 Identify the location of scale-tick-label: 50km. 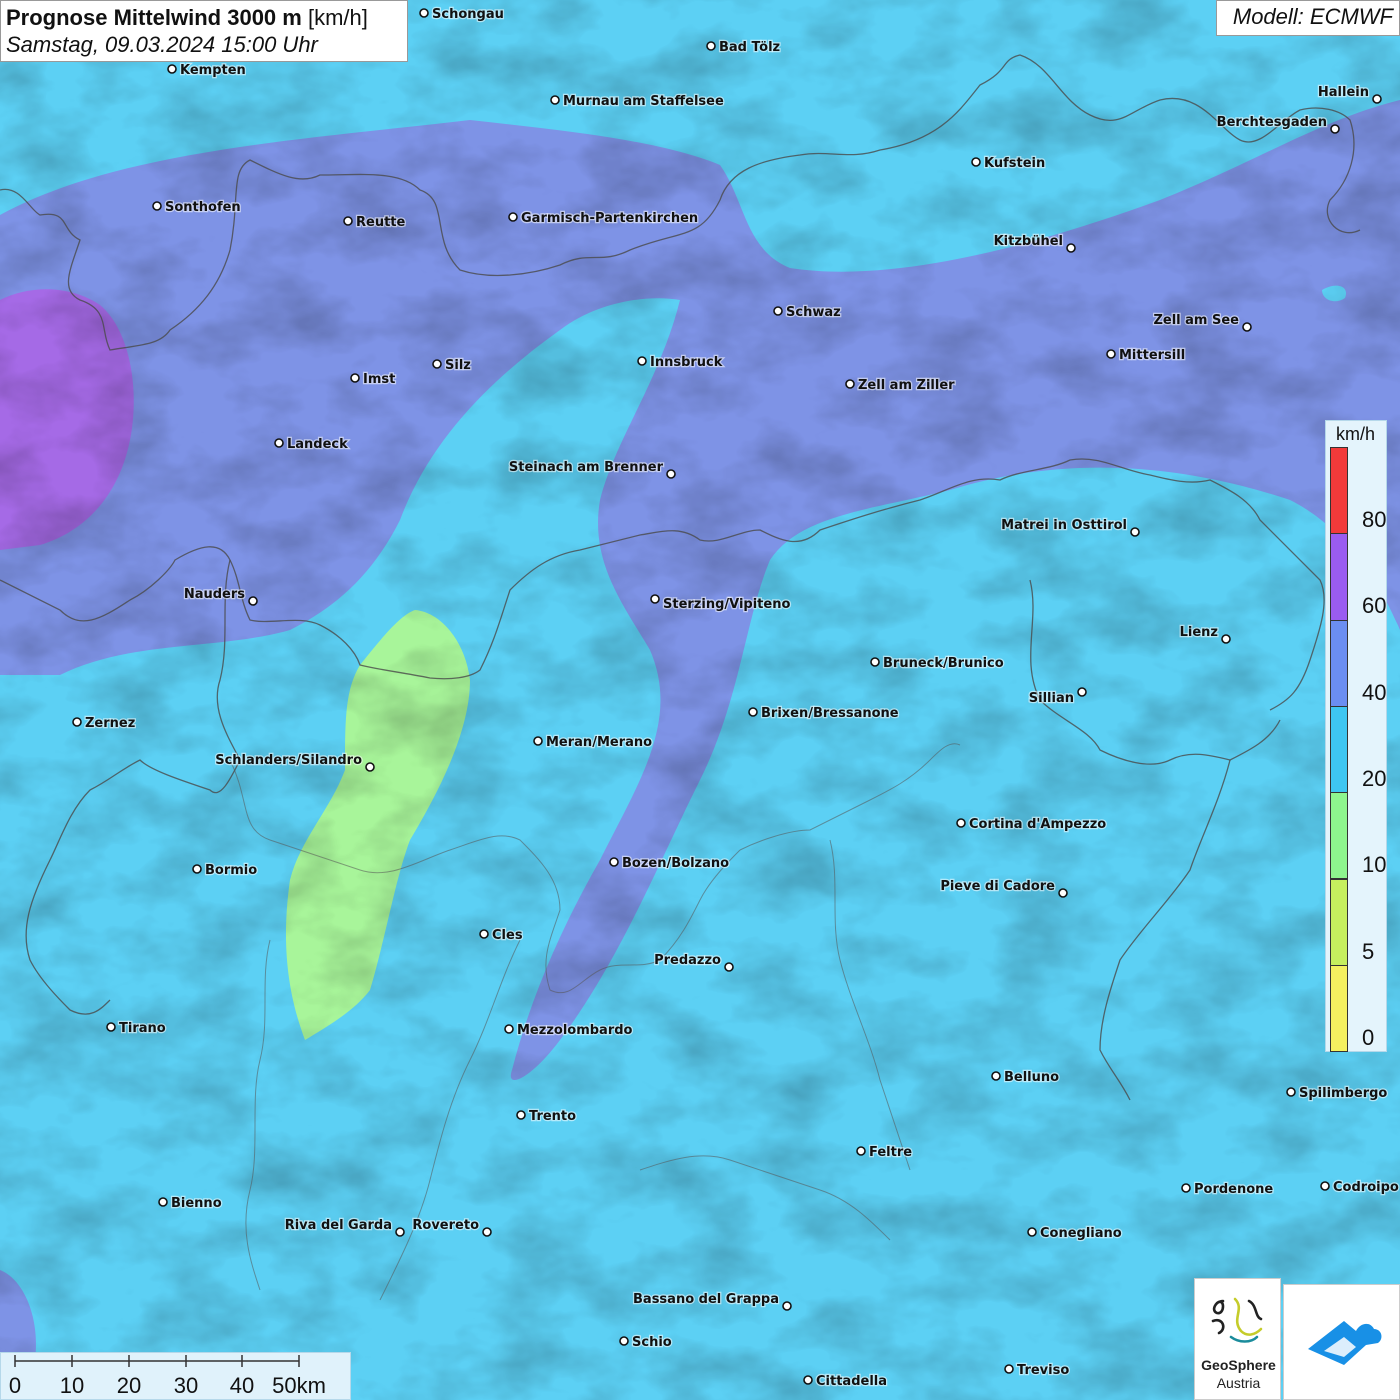
(299, 1385).